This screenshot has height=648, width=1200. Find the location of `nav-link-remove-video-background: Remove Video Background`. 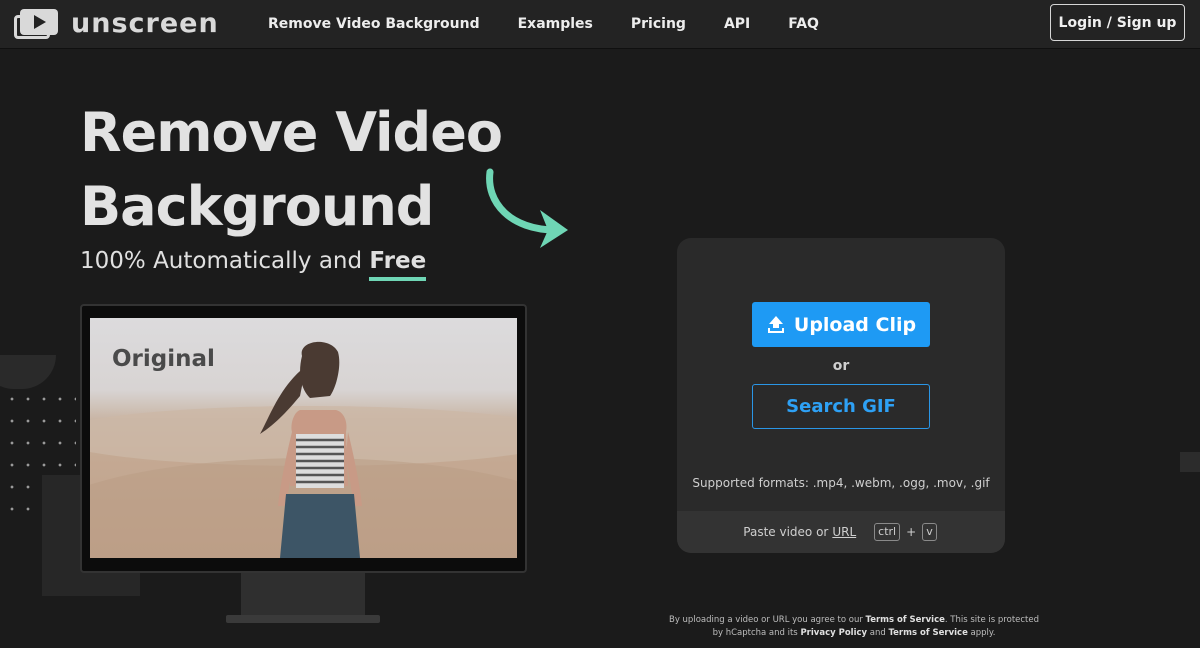

nav-link-remove-video-background: Remove Video Background is located at coordinates (374, 24).